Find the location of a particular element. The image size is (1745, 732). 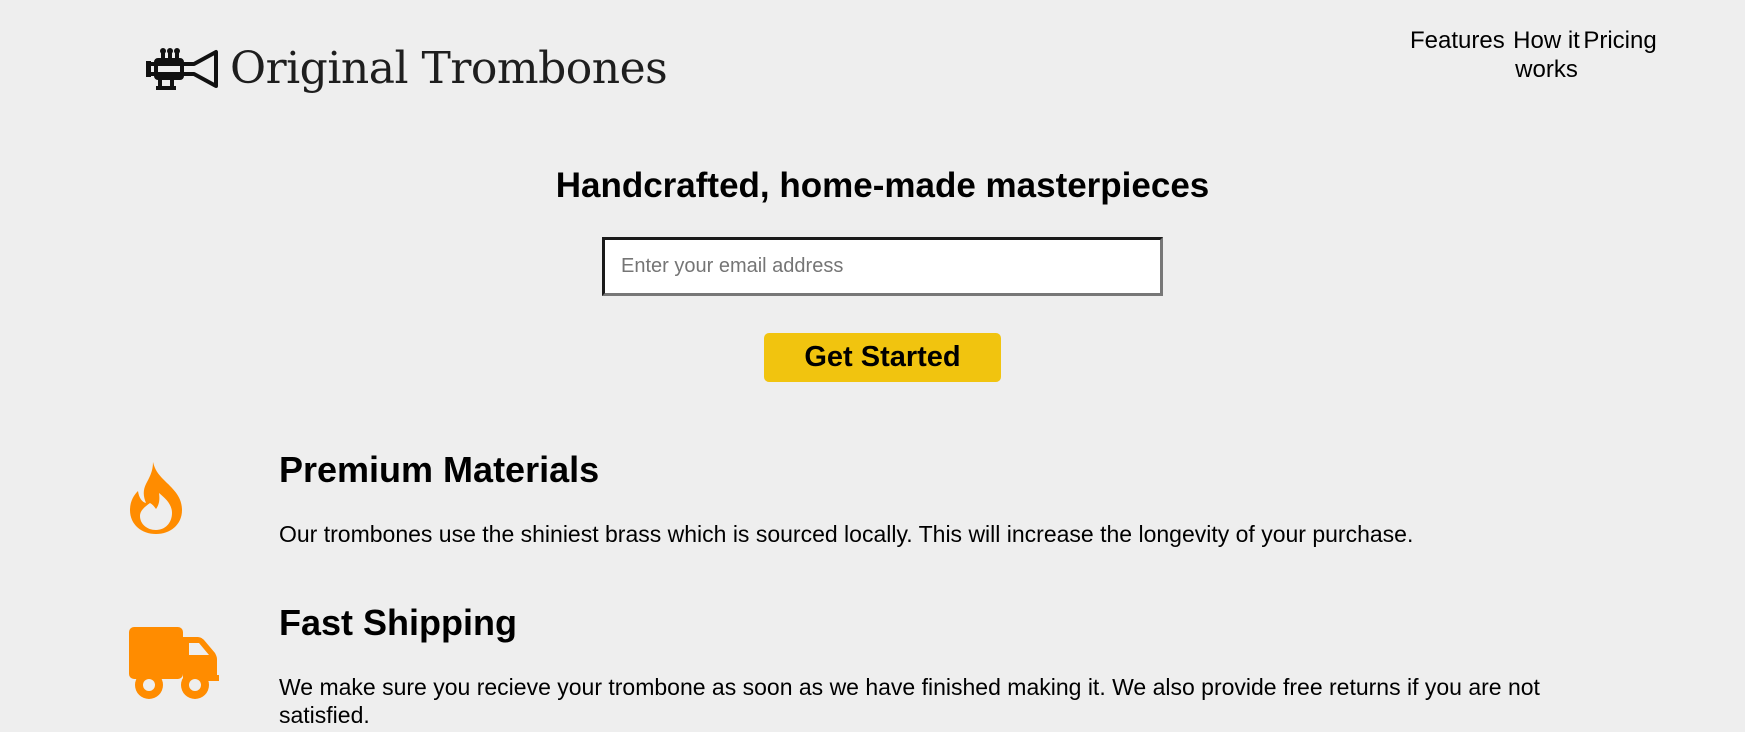

fire-icon is located at coordinates (156, 498).